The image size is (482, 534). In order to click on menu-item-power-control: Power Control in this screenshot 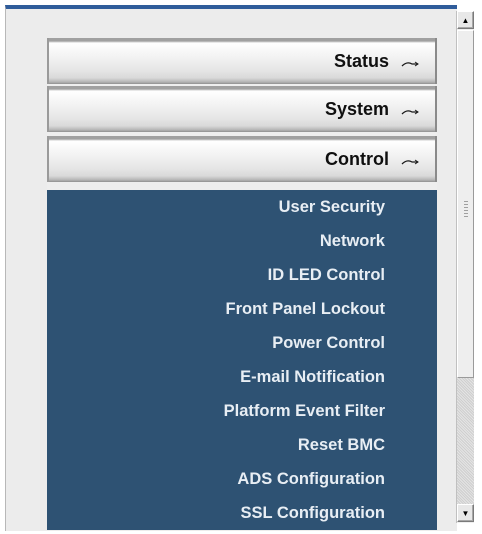, I will do `click(328, 343)`.